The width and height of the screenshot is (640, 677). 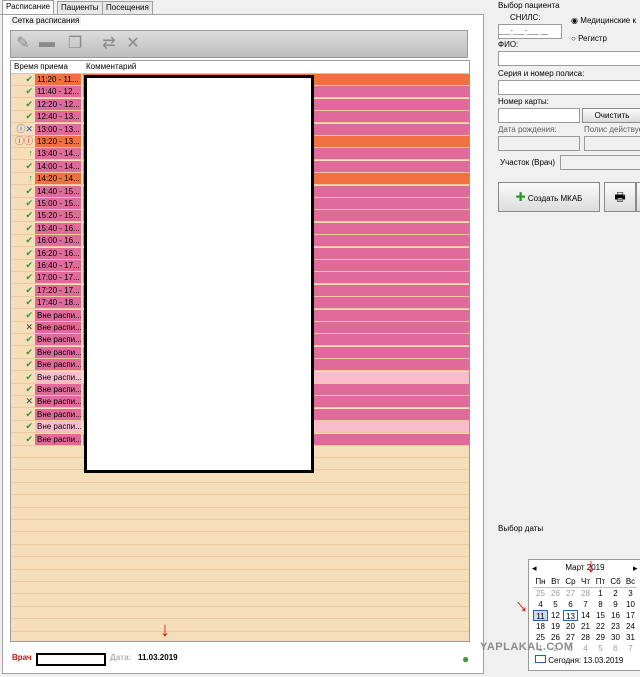 I want to click on tab-schedule: Расписание, so click(x=28, y=7).